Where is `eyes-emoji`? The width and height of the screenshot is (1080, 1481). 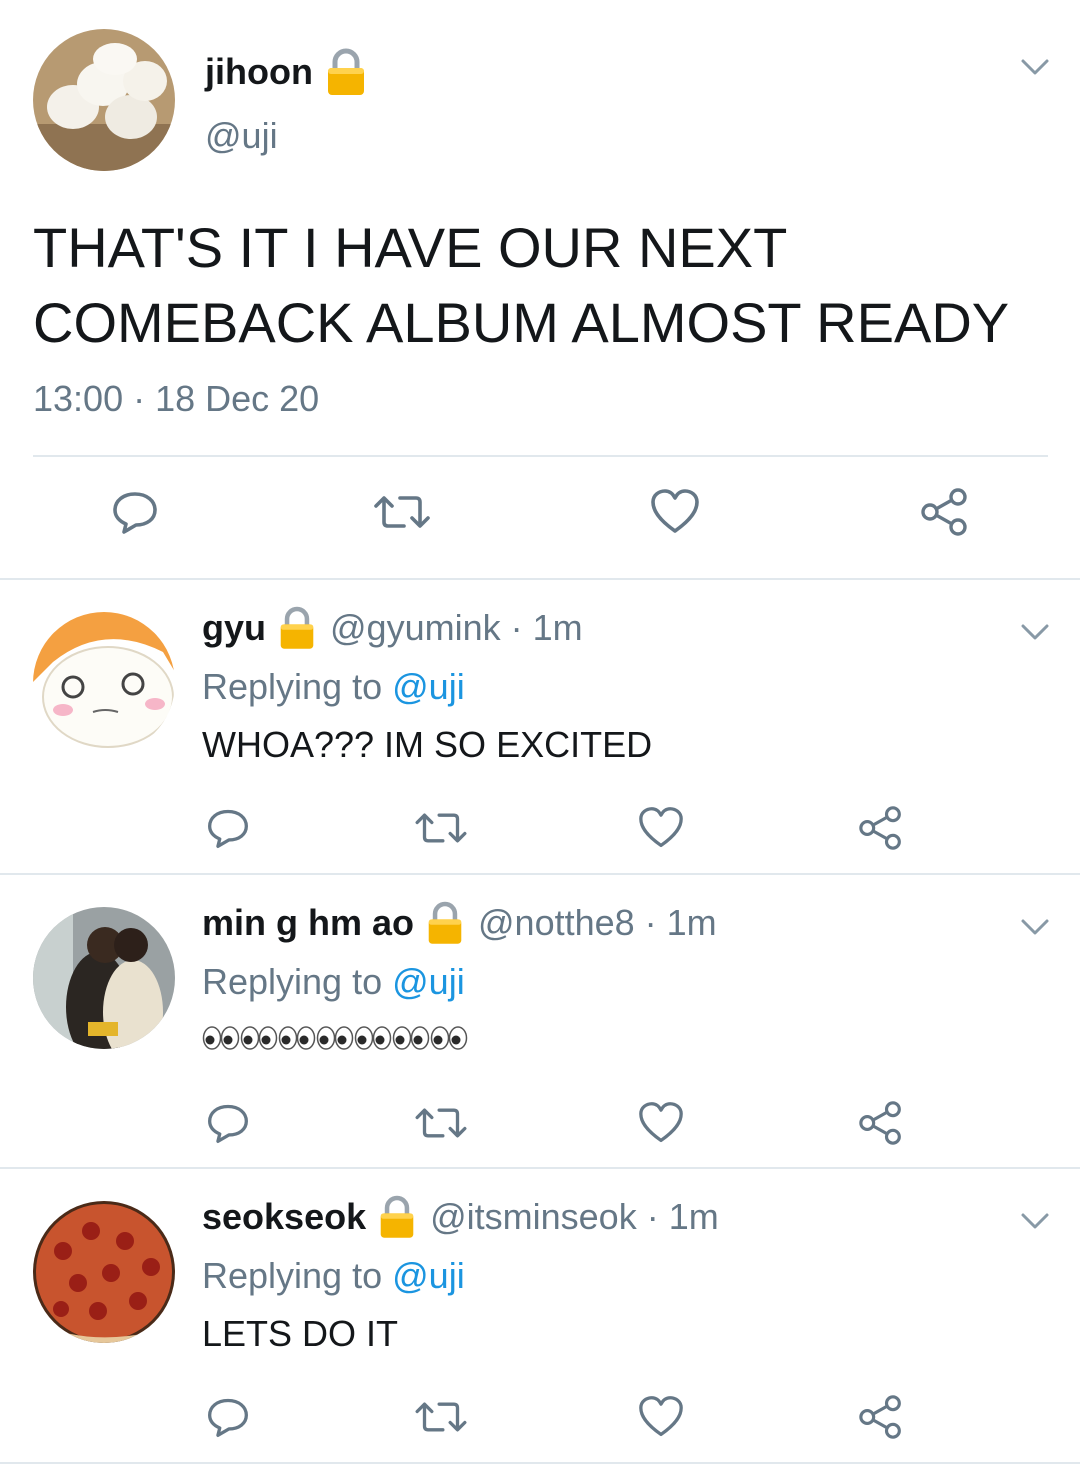
eyes-emoji is located at coordinates (337, 1038).